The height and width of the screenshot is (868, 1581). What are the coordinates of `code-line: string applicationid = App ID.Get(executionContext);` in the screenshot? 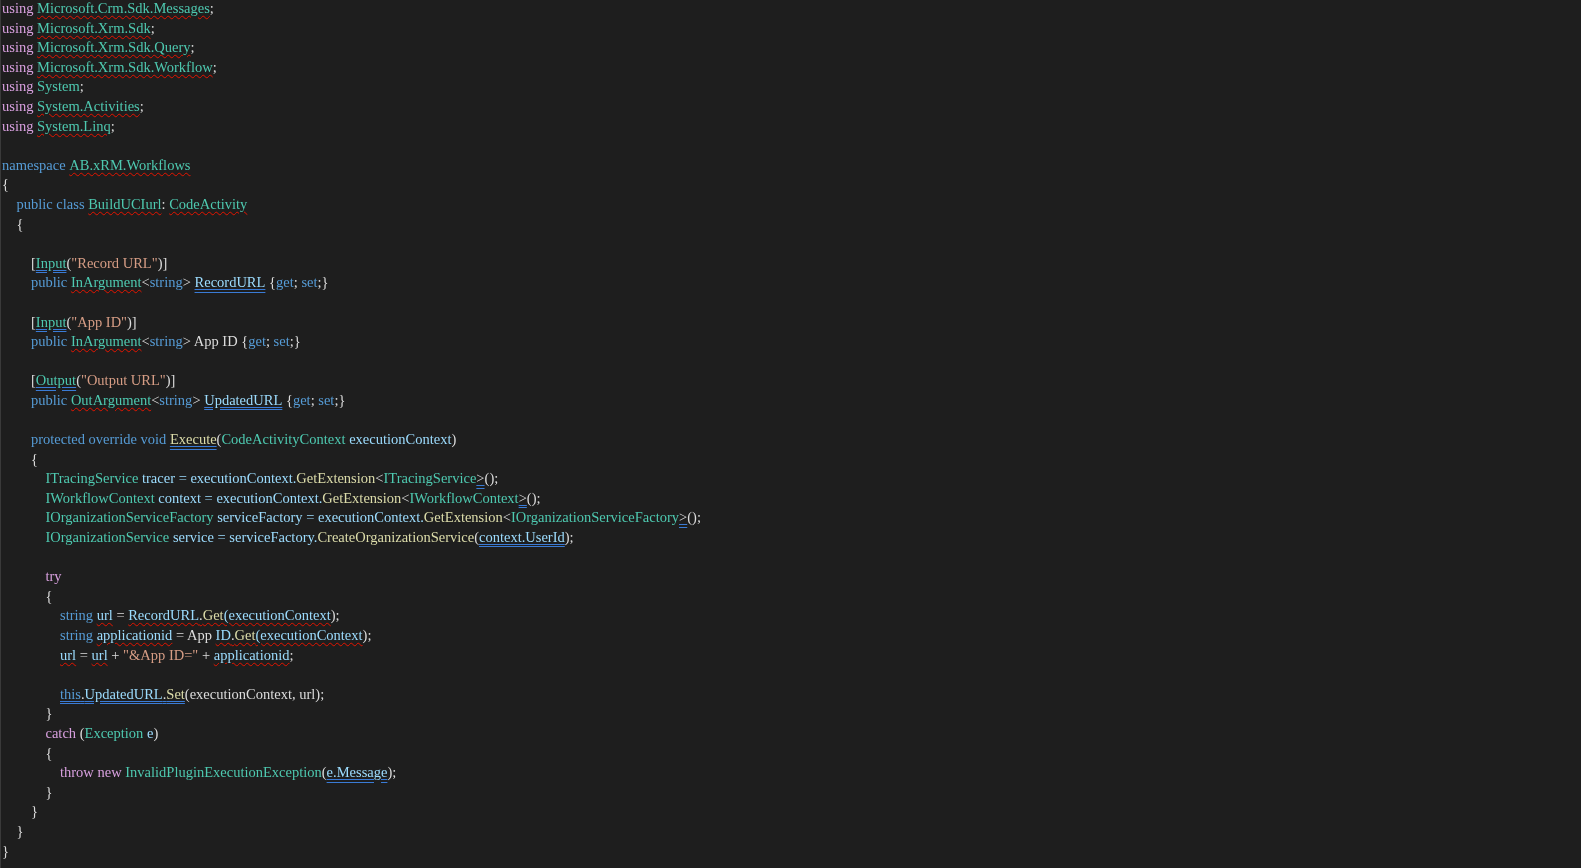 It's located at (215, 636).